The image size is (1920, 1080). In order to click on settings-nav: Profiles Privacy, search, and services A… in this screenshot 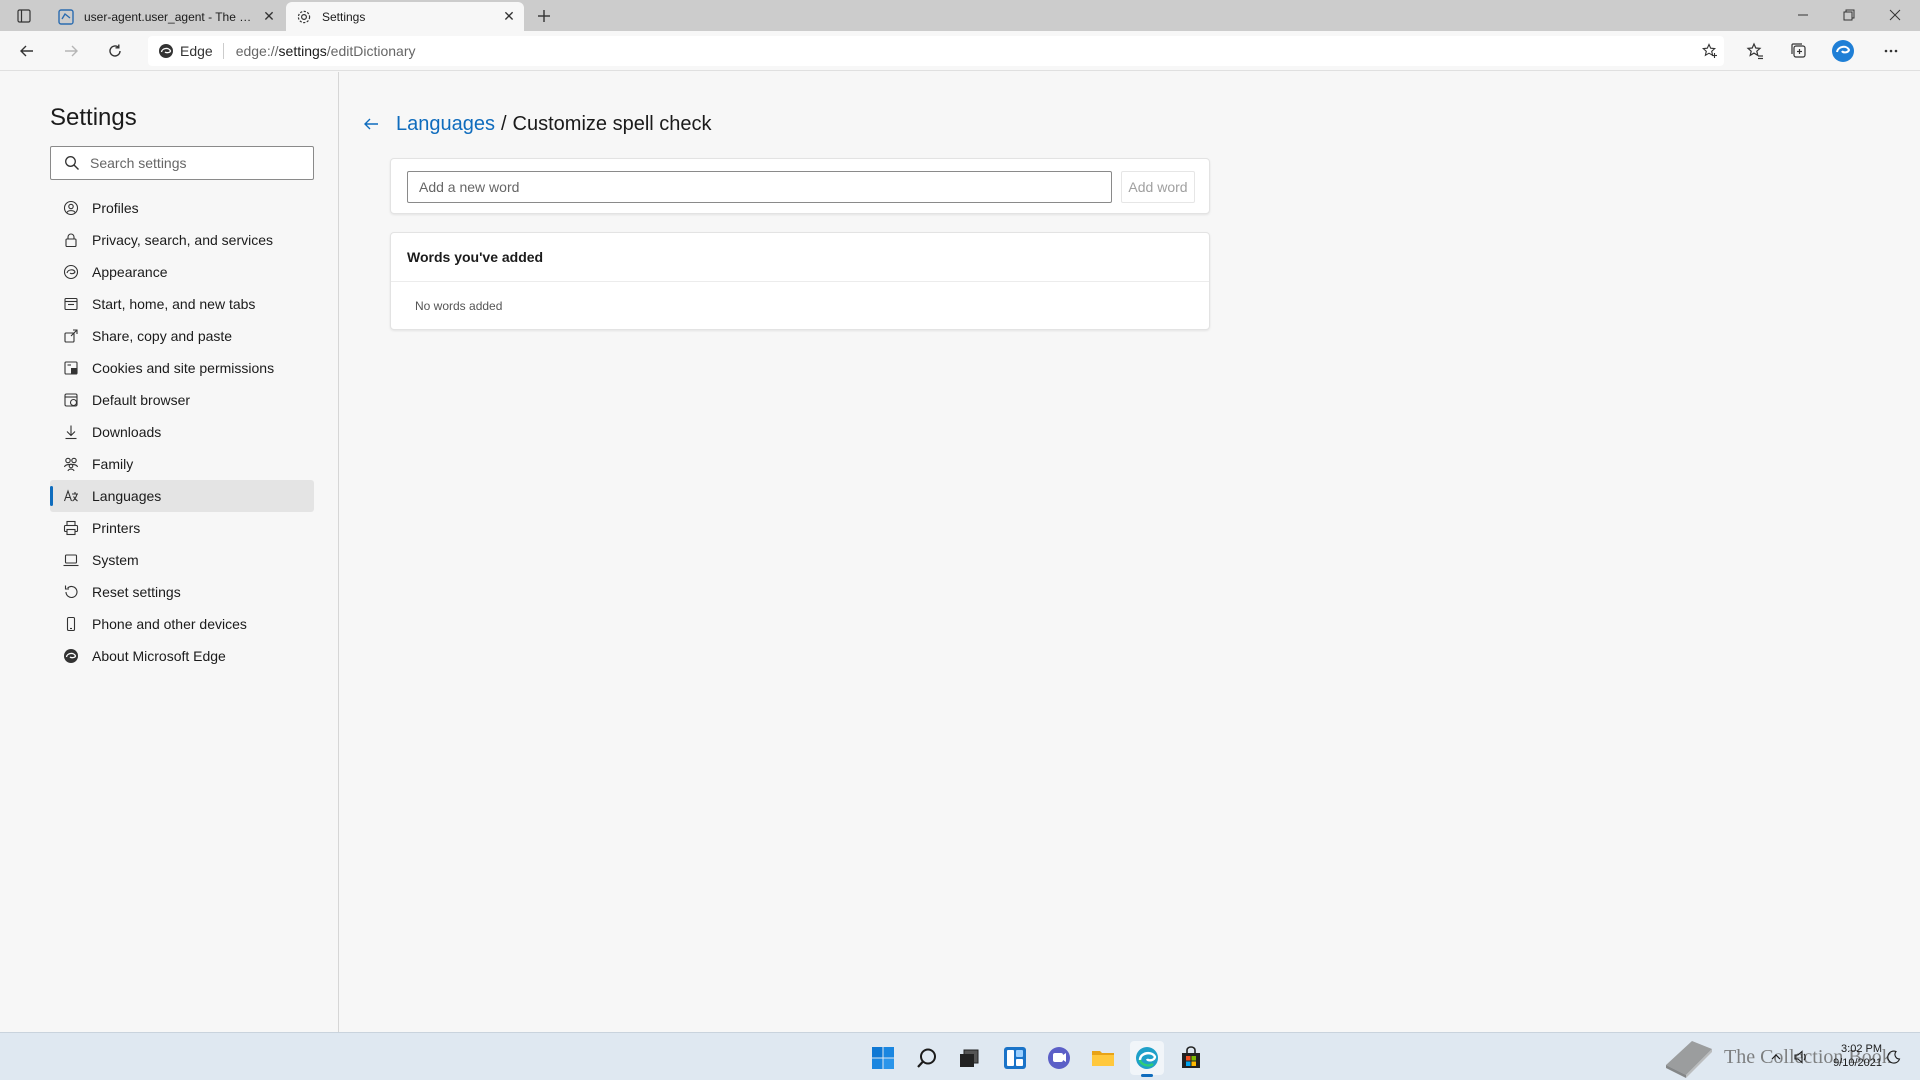, I will do `click(182, 432)`.